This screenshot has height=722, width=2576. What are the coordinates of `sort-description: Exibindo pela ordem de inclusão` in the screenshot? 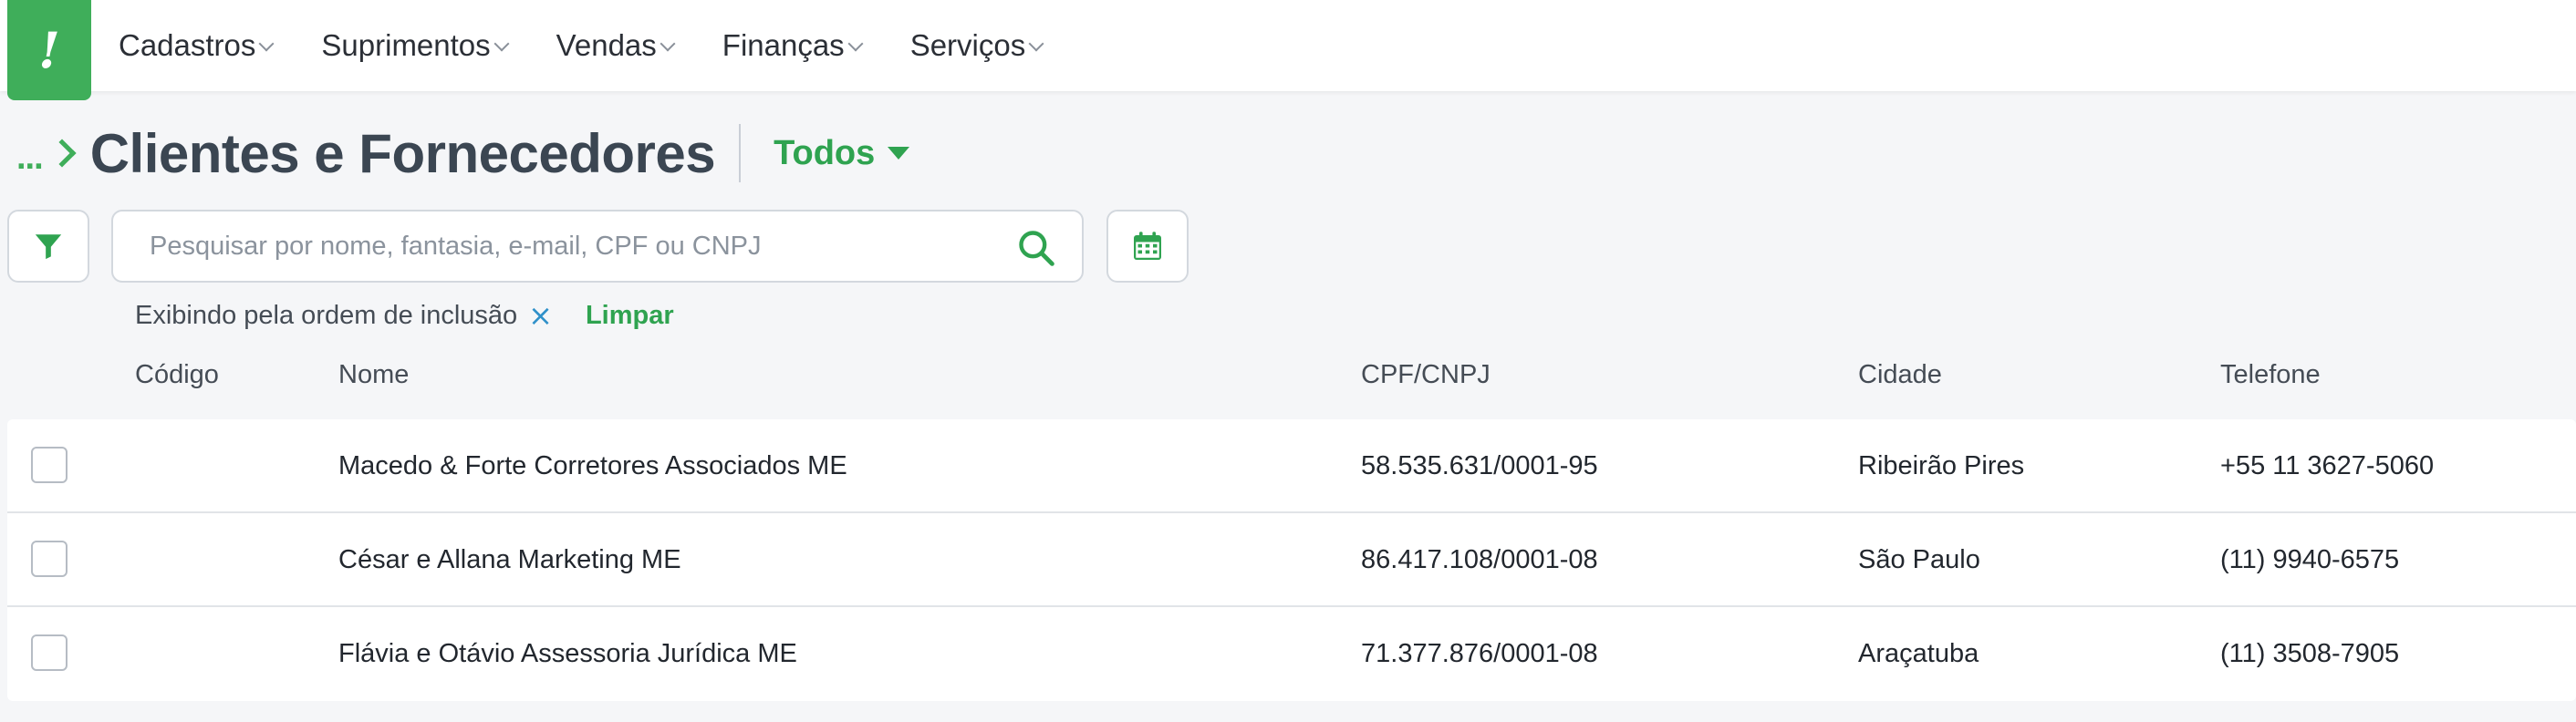 It's located at (326, 315).